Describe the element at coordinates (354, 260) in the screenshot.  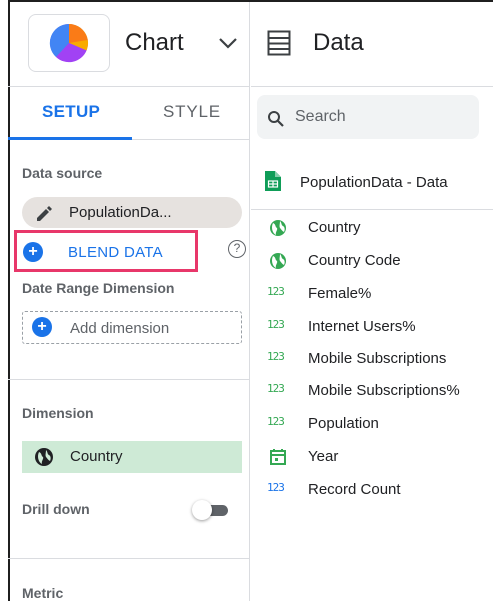
I see `field-name: Country Code` at that location.